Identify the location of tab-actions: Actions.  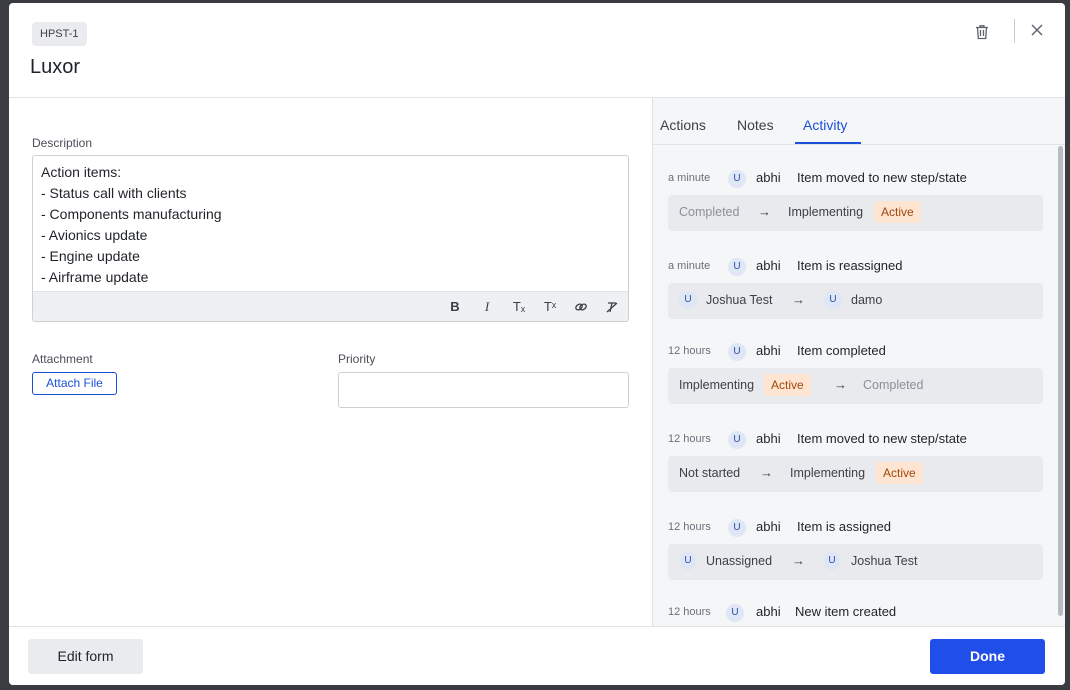
(683, 125).